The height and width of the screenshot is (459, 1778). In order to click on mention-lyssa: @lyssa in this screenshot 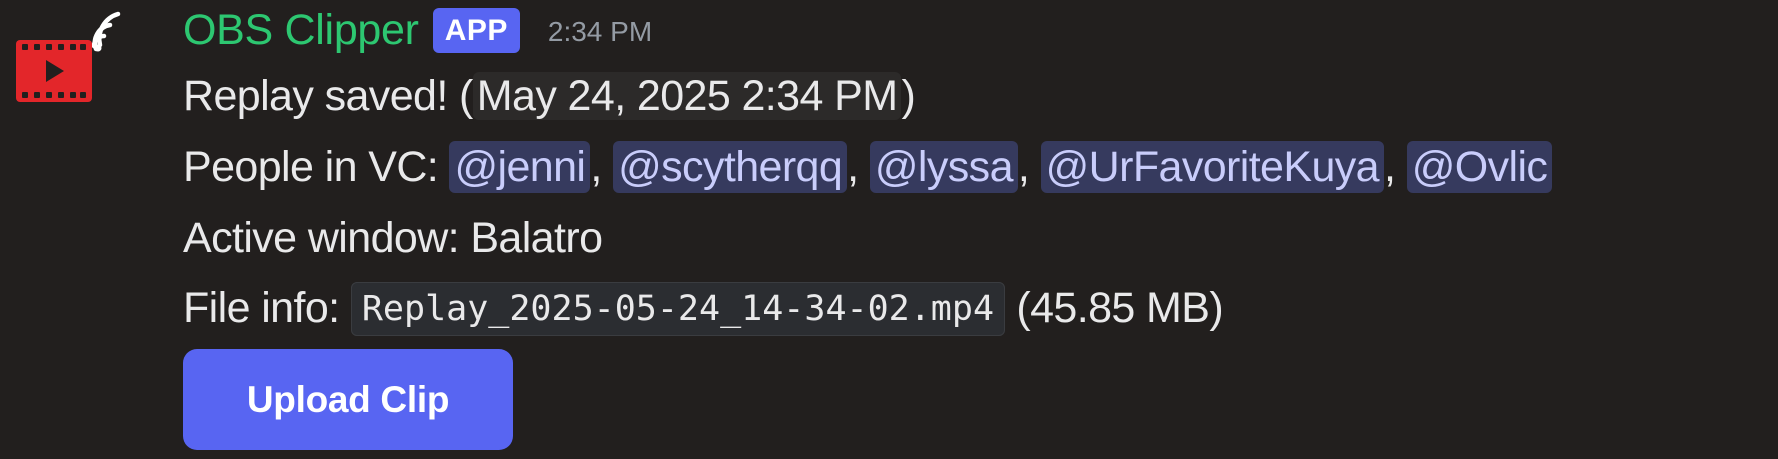, I will do `click(943, 167)`.